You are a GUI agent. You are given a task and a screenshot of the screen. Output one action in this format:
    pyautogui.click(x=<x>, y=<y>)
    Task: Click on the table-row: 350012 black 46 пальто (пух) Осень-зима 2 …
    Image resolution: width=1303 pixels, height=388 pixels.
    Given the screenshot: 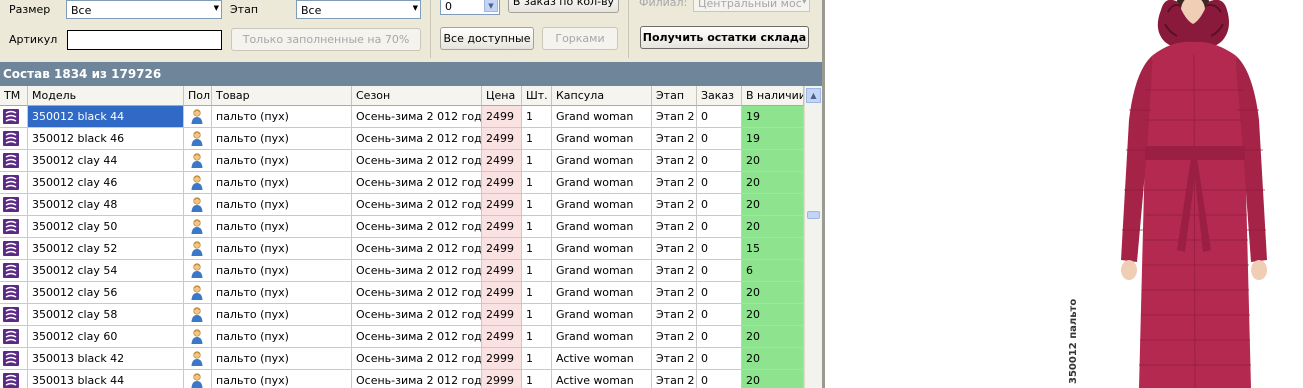 What is the action you would take?
    pyautogui.click(x=402, y=139)
    